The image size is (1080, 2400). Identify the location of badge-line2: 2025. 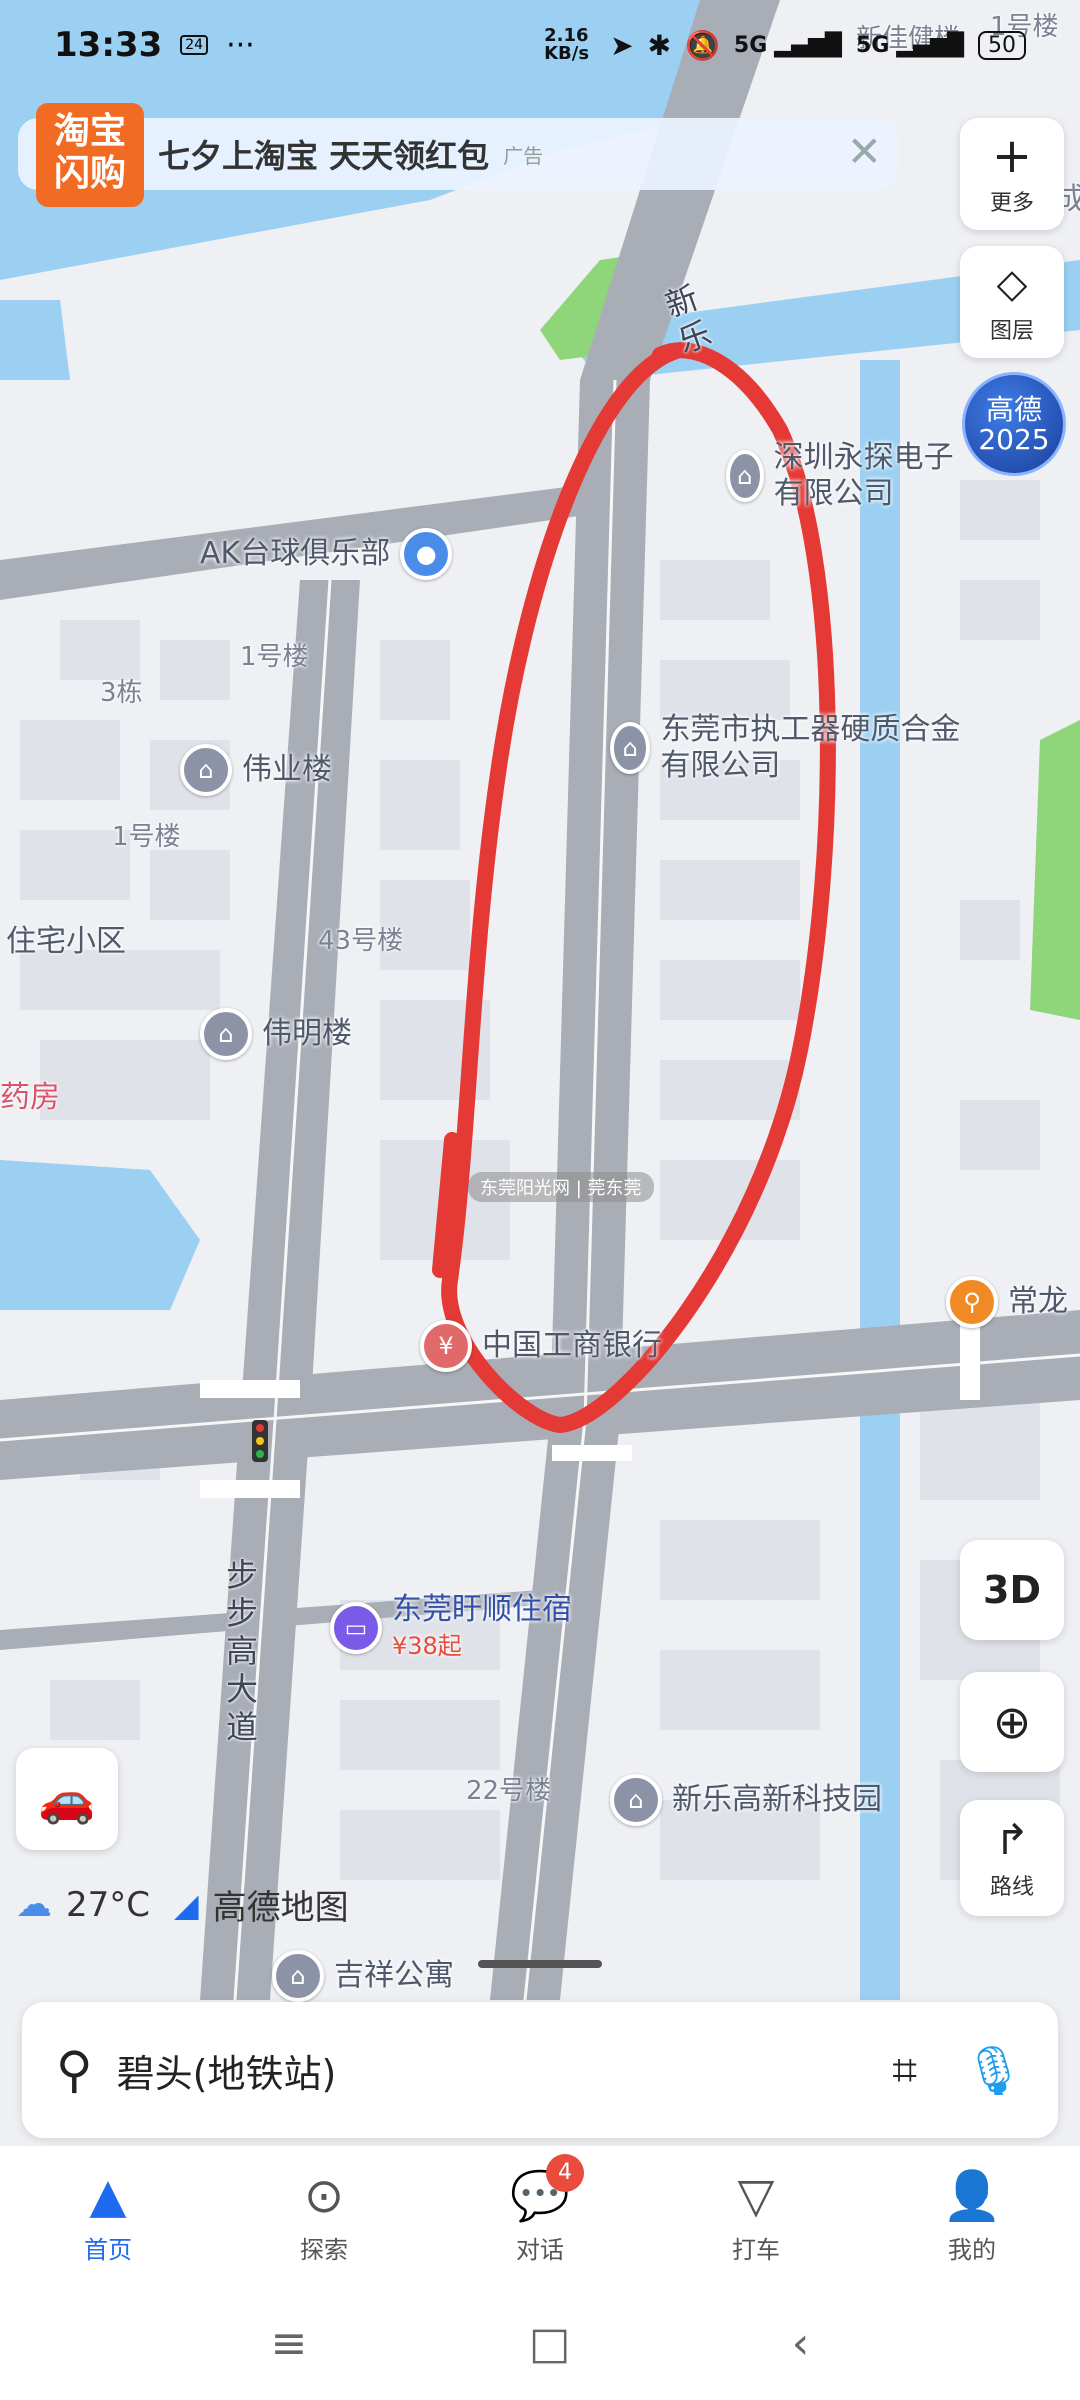
(1014, 439).